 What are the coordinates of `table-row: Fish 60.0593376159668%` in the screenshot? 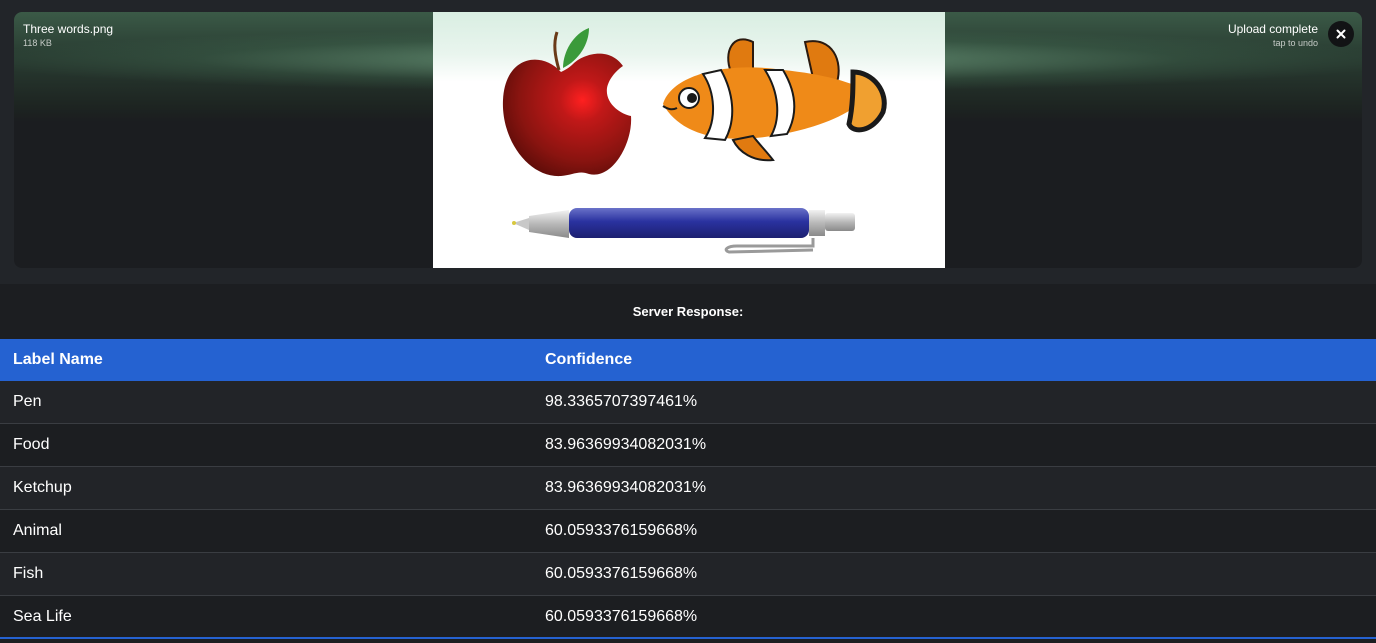 It's located at (688, 574).